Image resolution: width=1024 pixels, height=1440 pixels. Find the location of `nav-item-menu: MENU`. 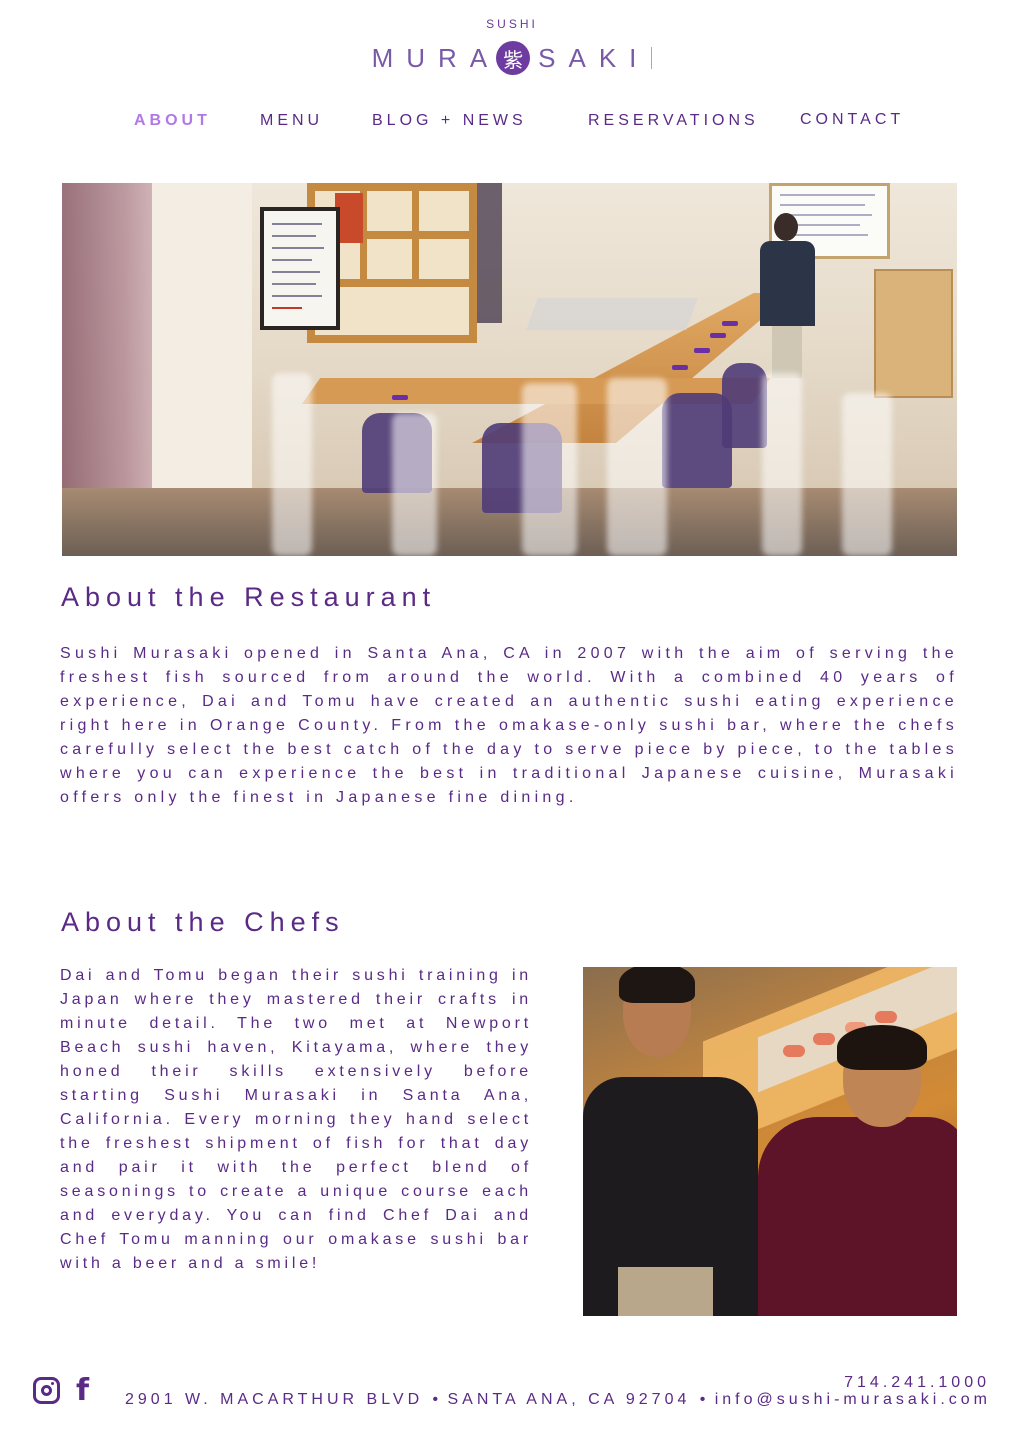

nav-item-menu: MENU is located at coordinates (291, 121).